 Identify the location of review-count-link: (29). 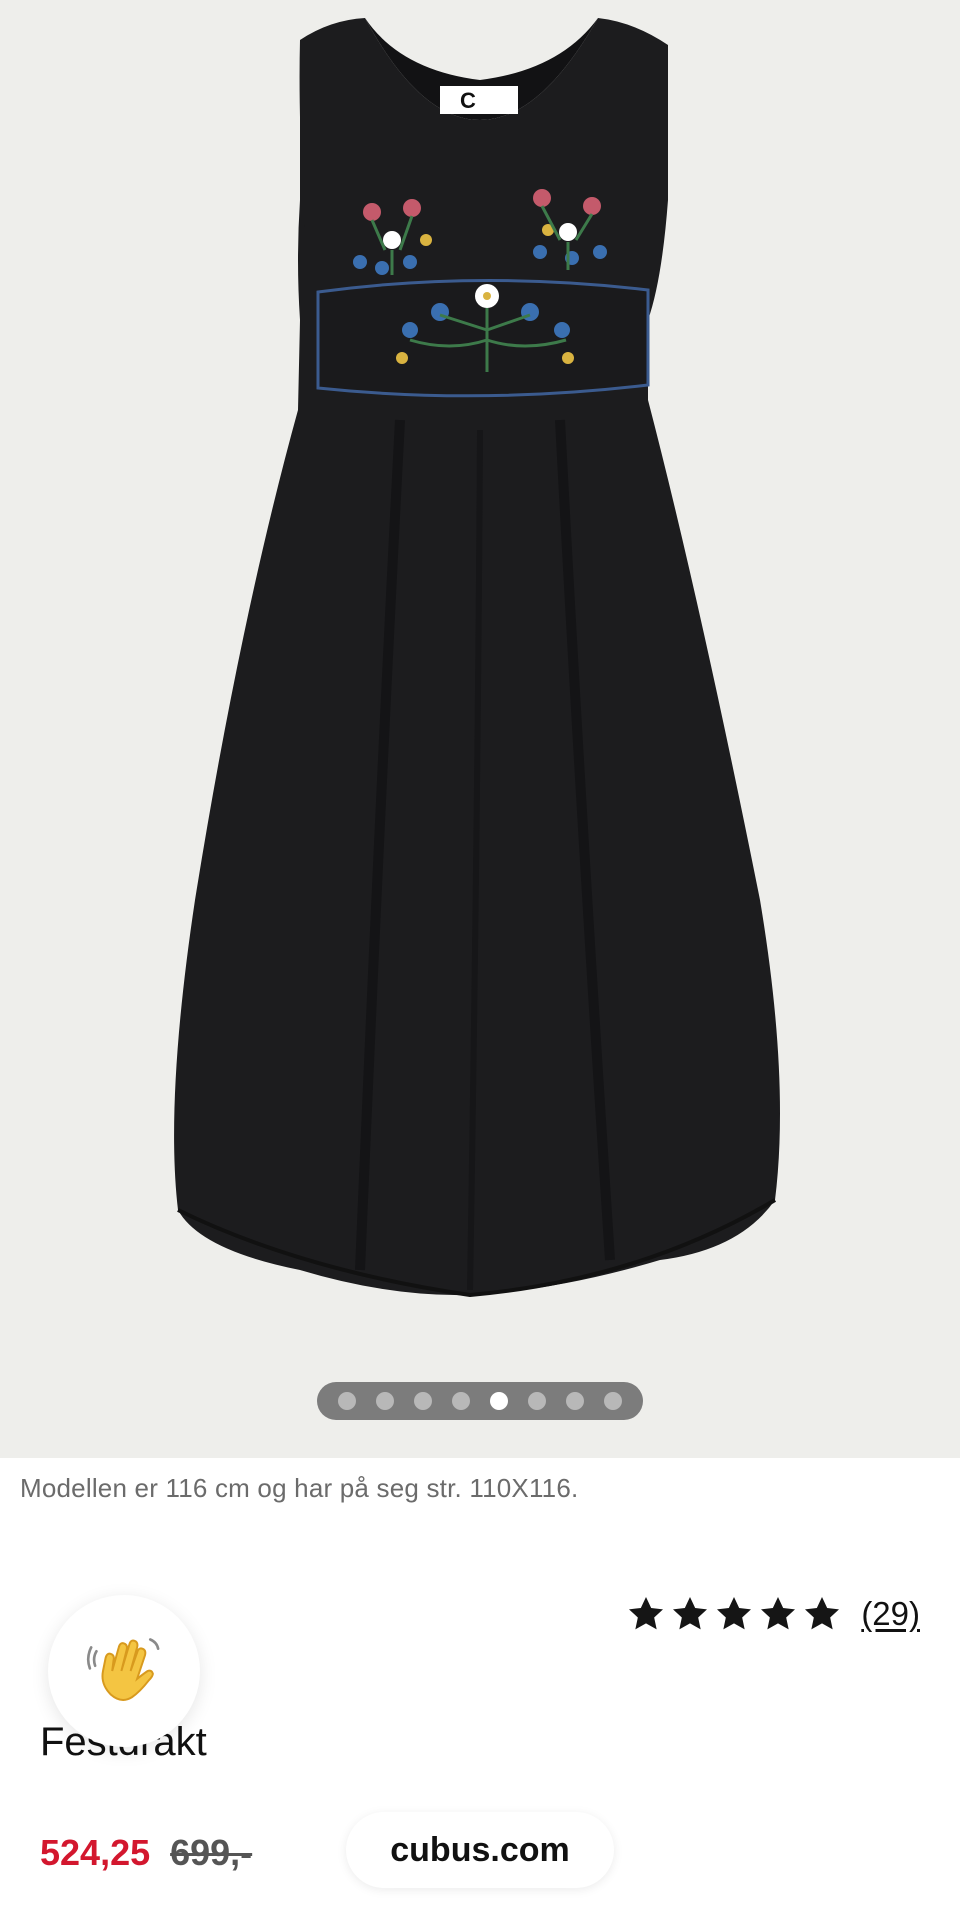
(890, 1614).